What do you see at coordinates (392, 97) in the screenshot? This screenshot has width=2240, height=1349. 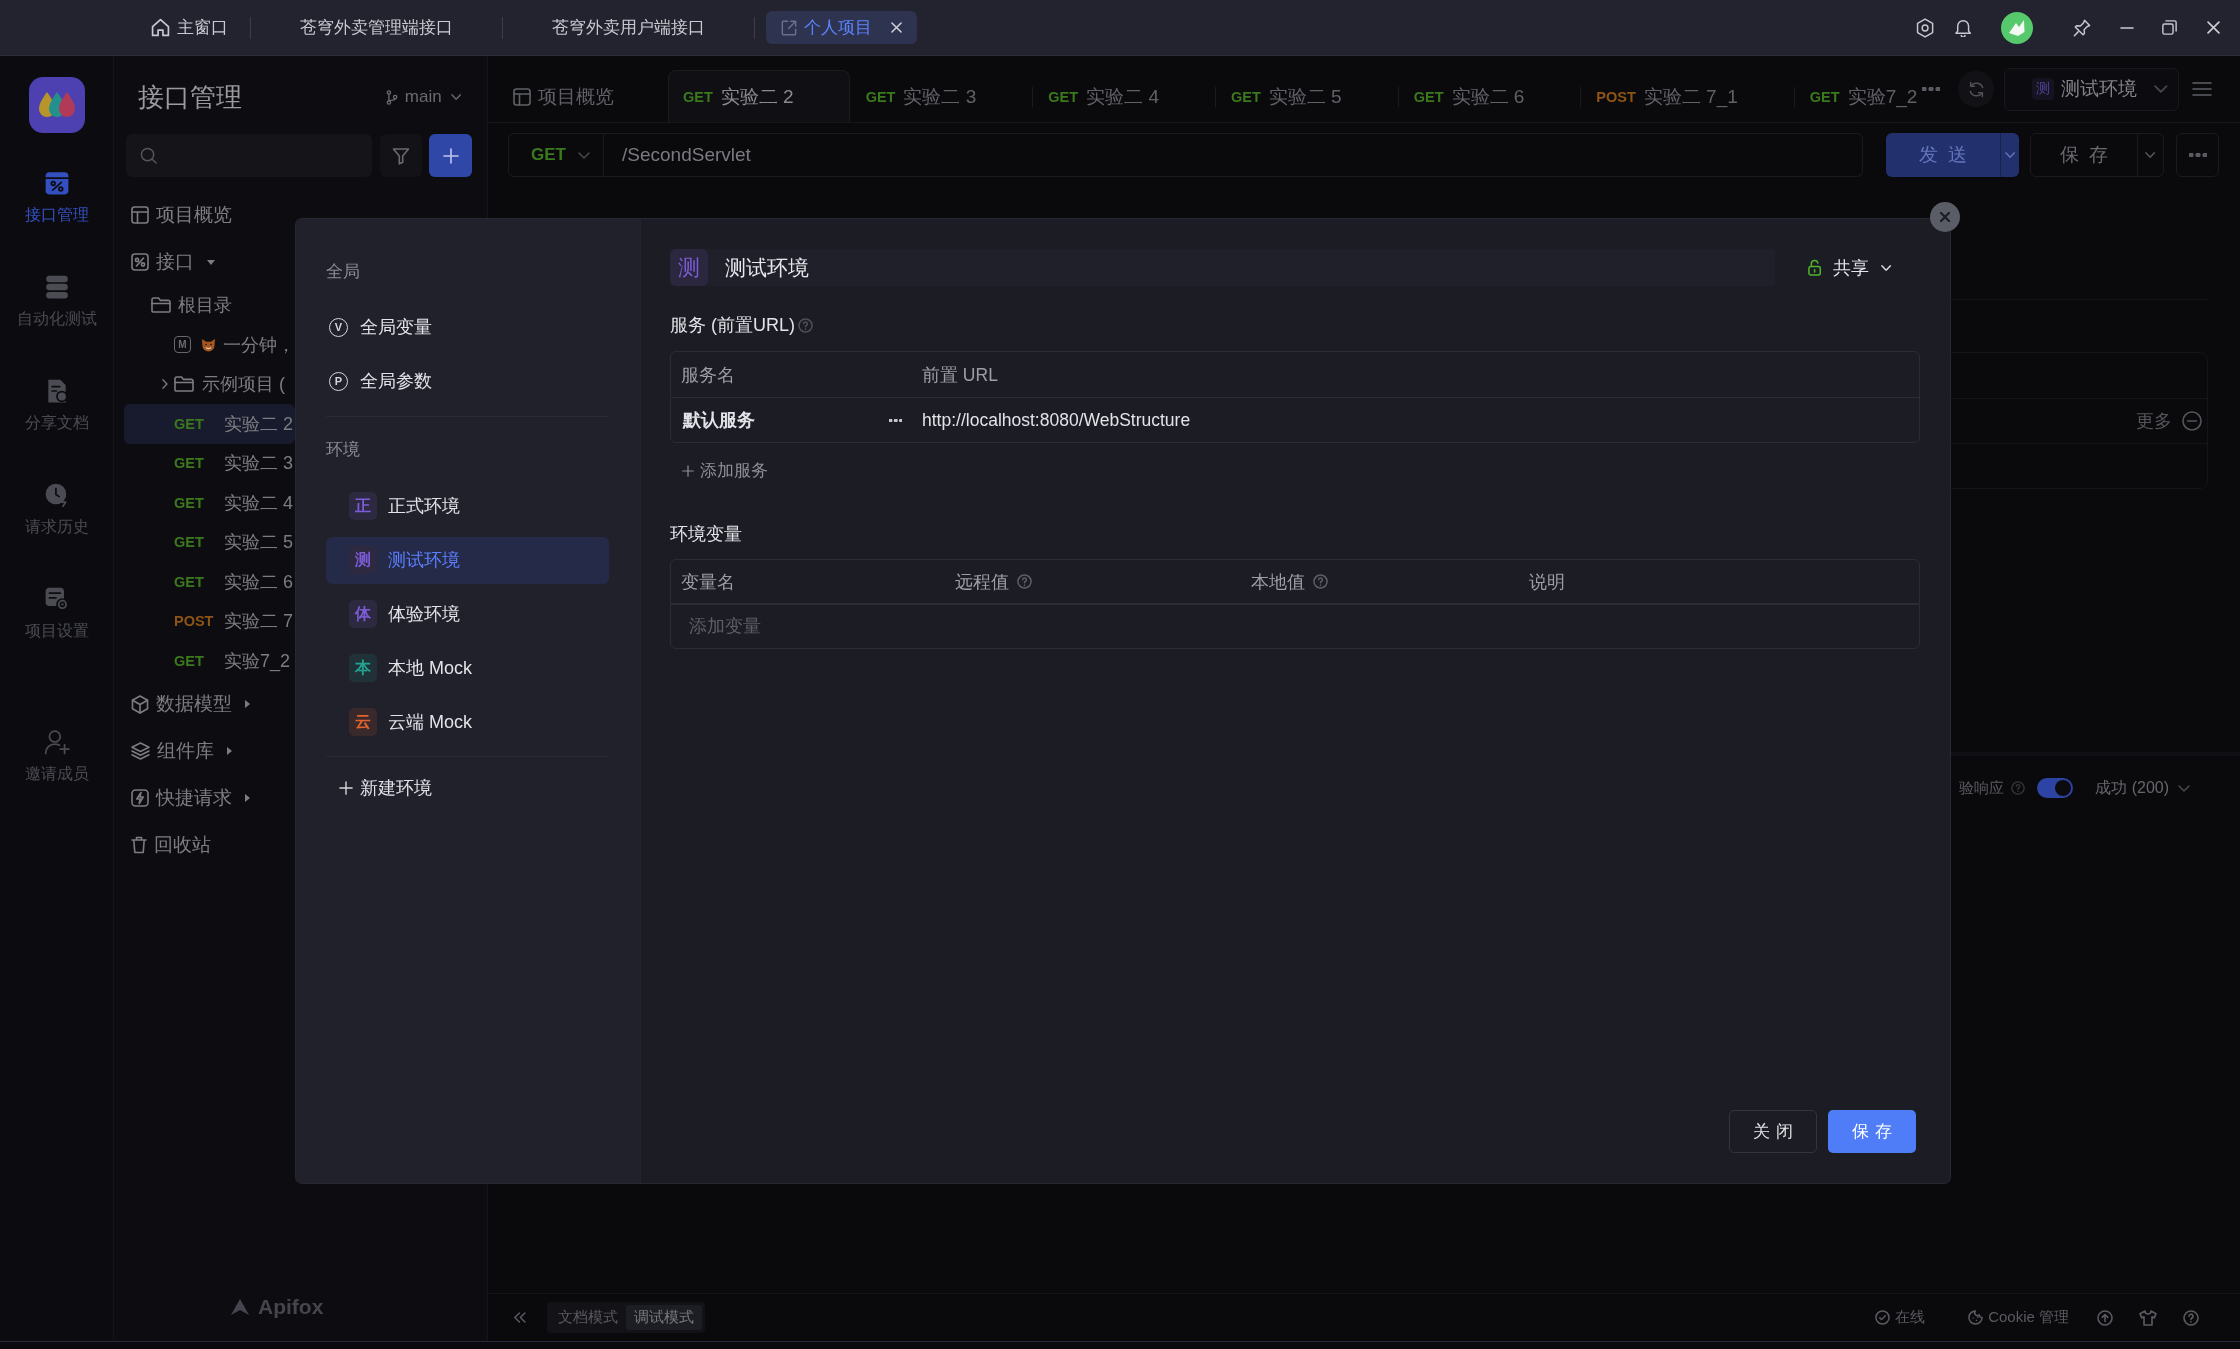 I see `branch-icon` at bounding box center [392, 97].